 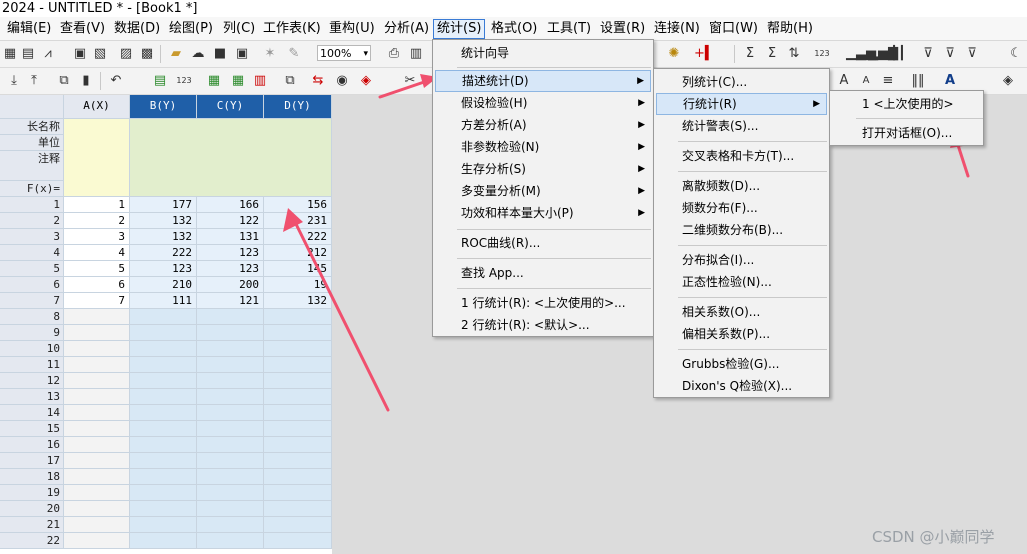 What do you see at coordinates (543, 125) in the screenshot?
I see `menu-item-anova: 方差分析(A) ▶` at bounding box center [543, 125].